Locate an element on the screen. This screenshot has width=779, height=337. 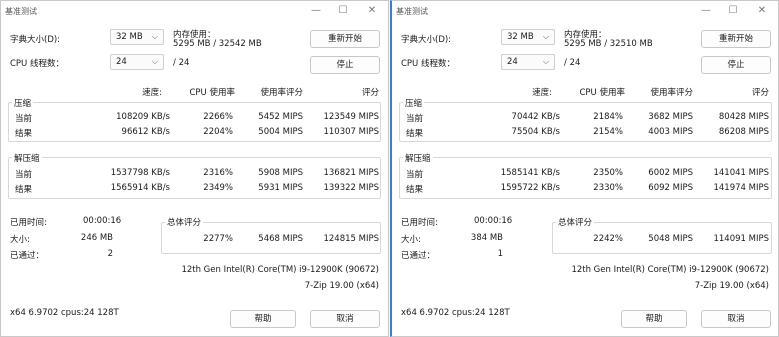
memory-usage-value: 5295 MB / 32542 MB is located at coordinates (217, 44).